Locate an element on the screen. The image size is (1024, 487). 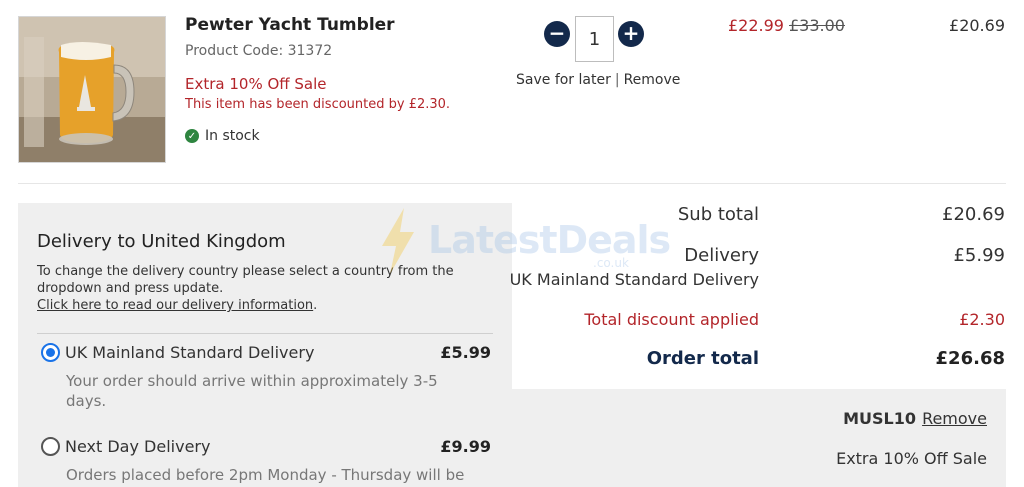
promo-code: MUSL10 is located at coordinates (879, 418).